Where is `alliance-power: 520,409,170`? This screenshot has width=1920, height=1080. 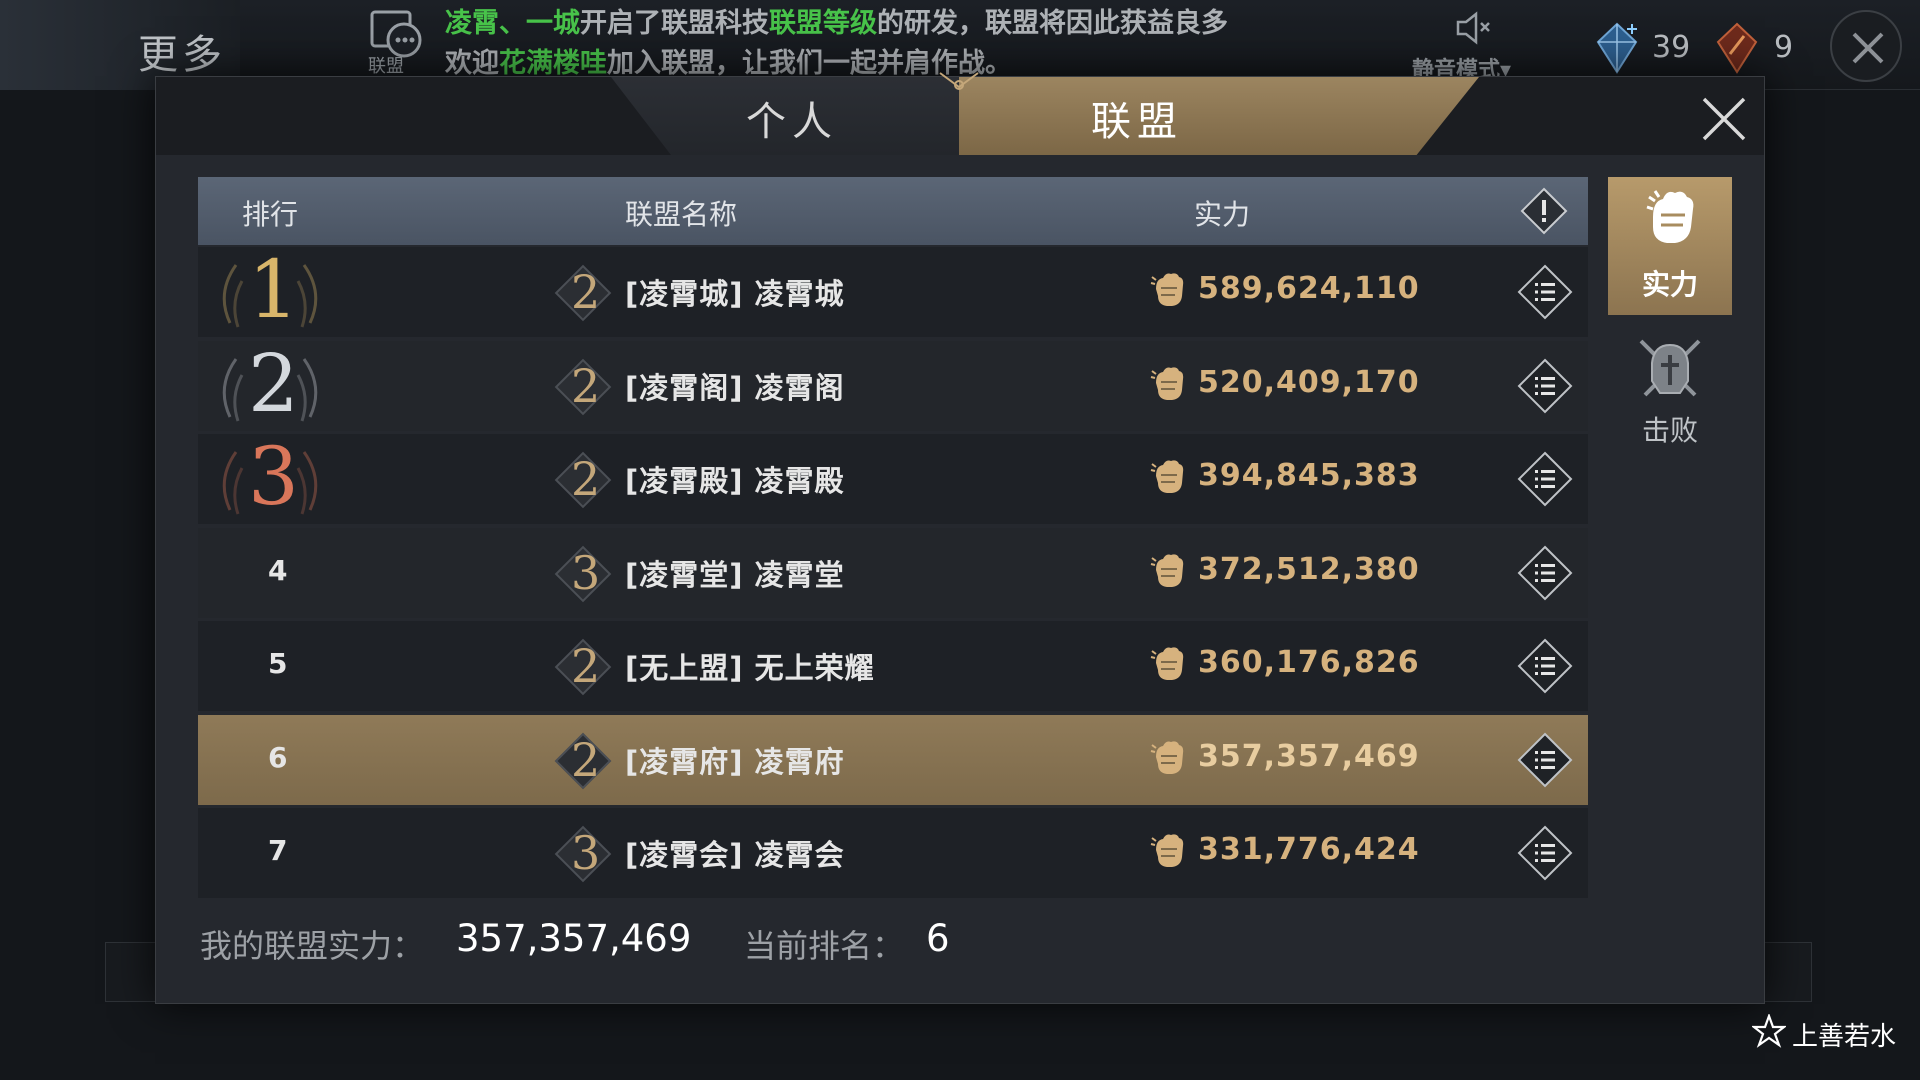 alliance-power: 520,409,170 is located at coordinates (1309, 382).